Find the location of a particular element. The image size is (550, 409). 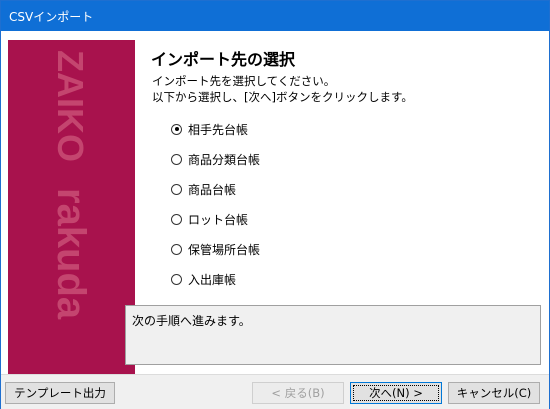

option-label: ロット台帳 is located at coordinates (218, 219).